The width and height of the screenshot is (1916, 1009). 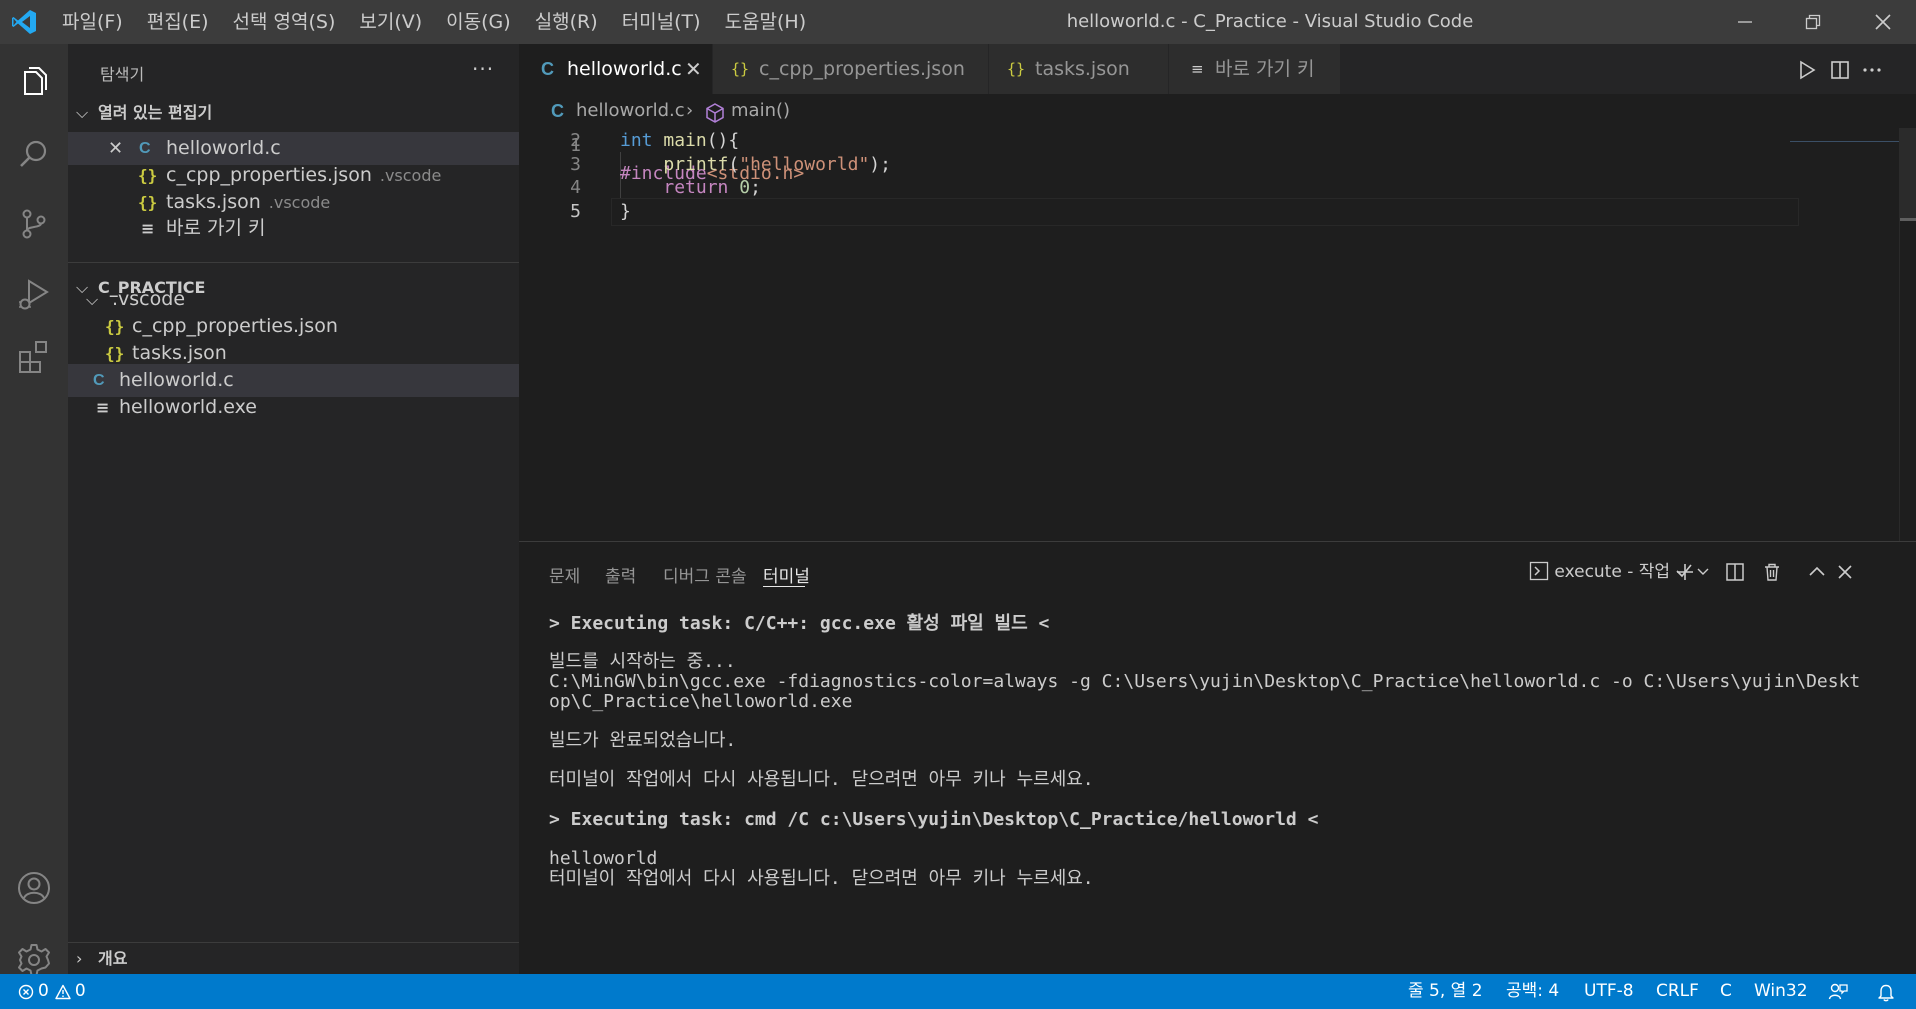 What do you see at coordinates (862, 69) in the screenshot?
I see `tab-label: c_cpp_properties.json` at bounding box center [862, 69].